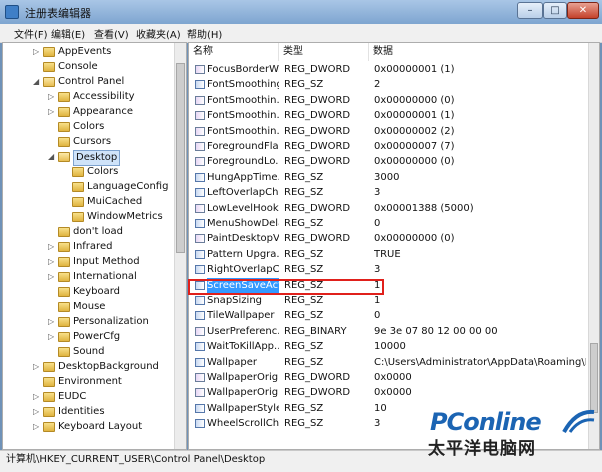  Describe the element at coordinates (389, 315) in the screenshot. I see `registry-value-row: TileWallpaper REG_SZ 0` at that location.